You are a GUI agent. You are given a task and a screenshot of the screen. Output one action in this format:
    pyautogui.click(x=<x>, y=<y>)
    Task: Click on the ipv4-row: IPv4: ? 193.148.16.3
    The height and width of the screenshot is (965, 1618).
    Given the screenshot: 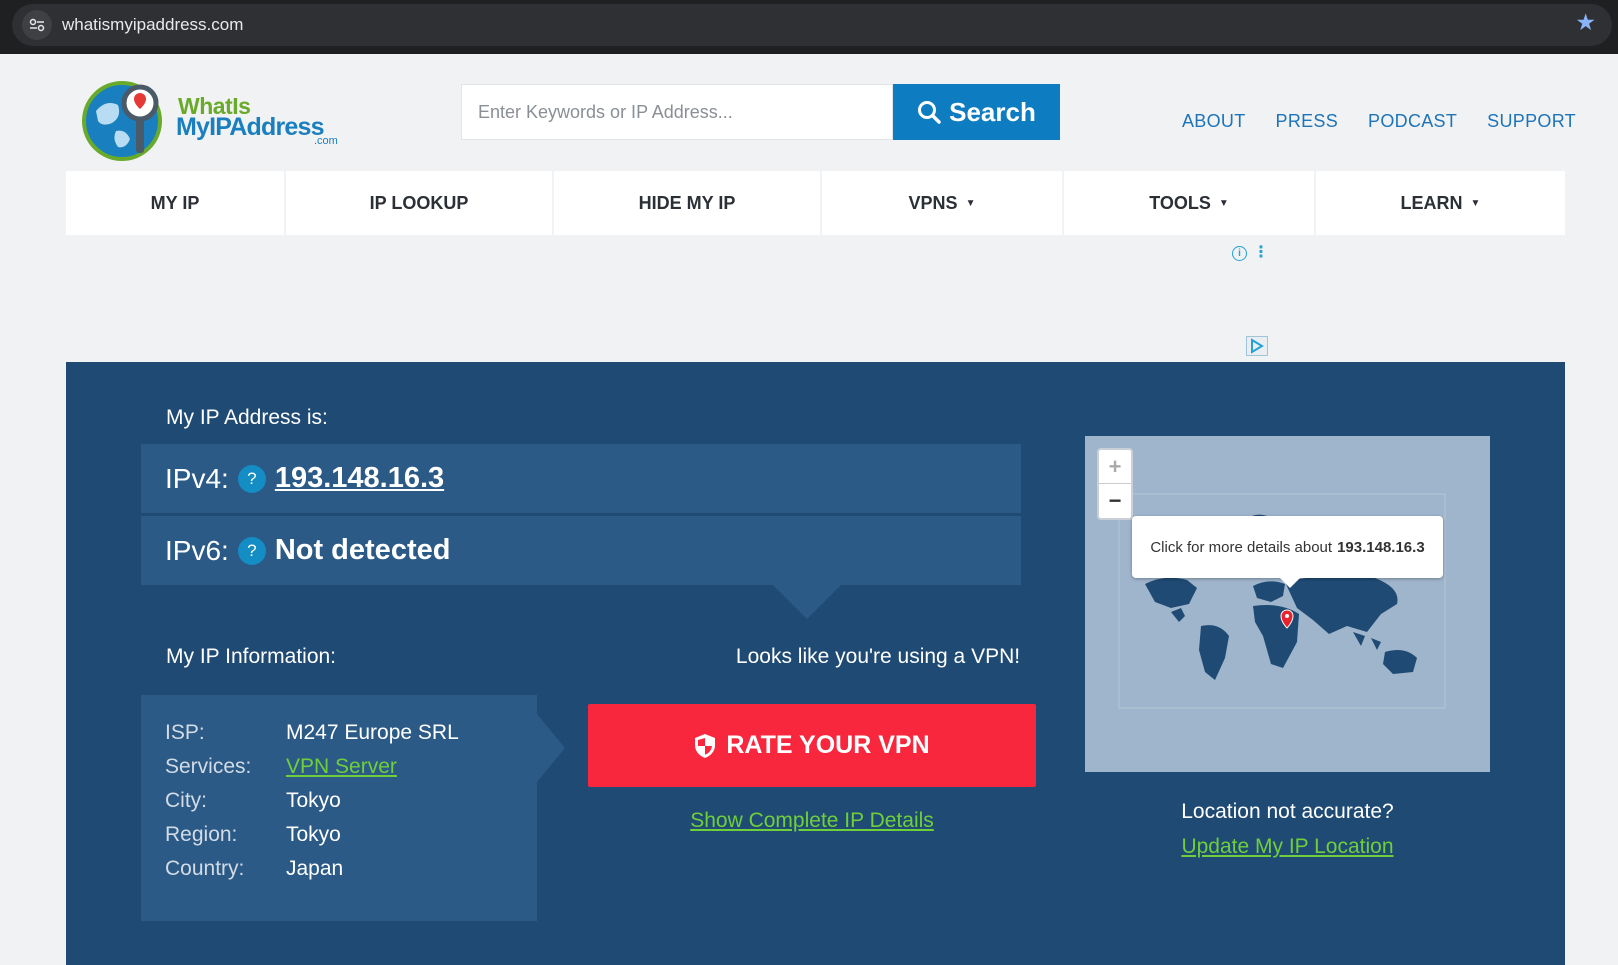 What is the action you would take?
    pyautogui.click(x=581, y=478)
    